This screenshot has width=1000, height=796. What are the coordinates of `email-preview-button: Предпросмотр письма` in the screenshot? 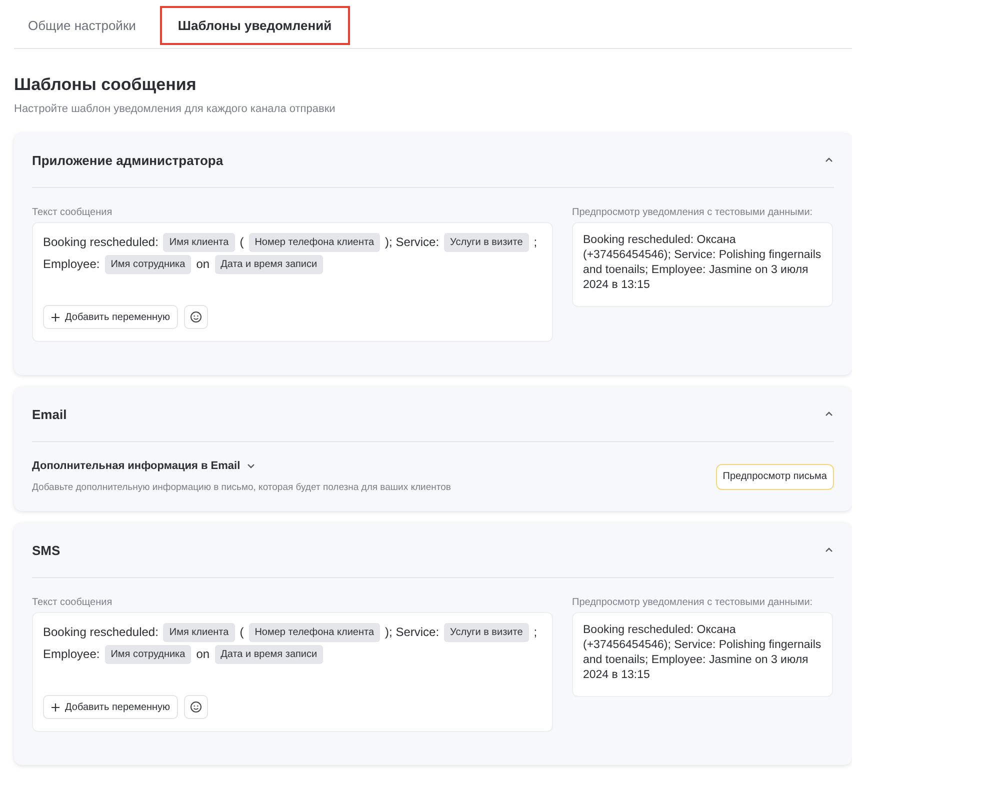 It's located at (775, 477).